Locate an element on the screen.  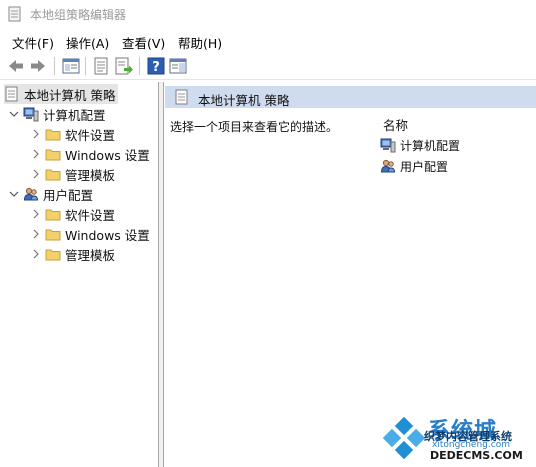
forward-arrow-icon is located at coordinates (38, 66).